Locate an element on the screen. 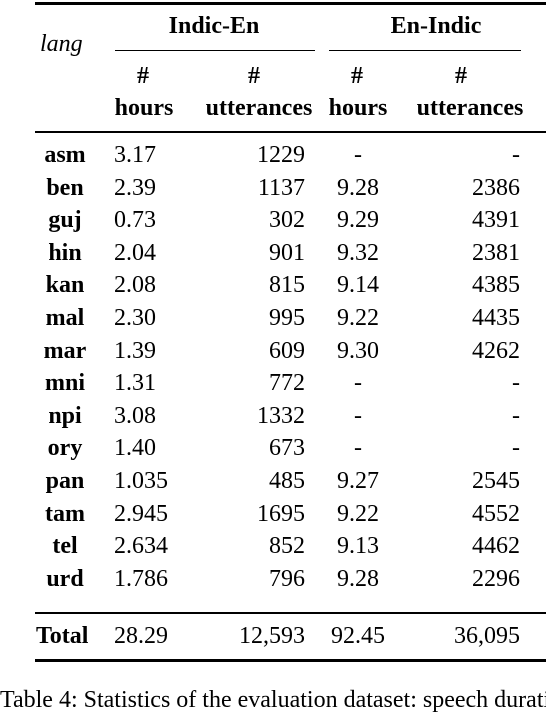 The image size is (546, 714). total-ie-hours: 28.29 is located at coordinates (141, 636).